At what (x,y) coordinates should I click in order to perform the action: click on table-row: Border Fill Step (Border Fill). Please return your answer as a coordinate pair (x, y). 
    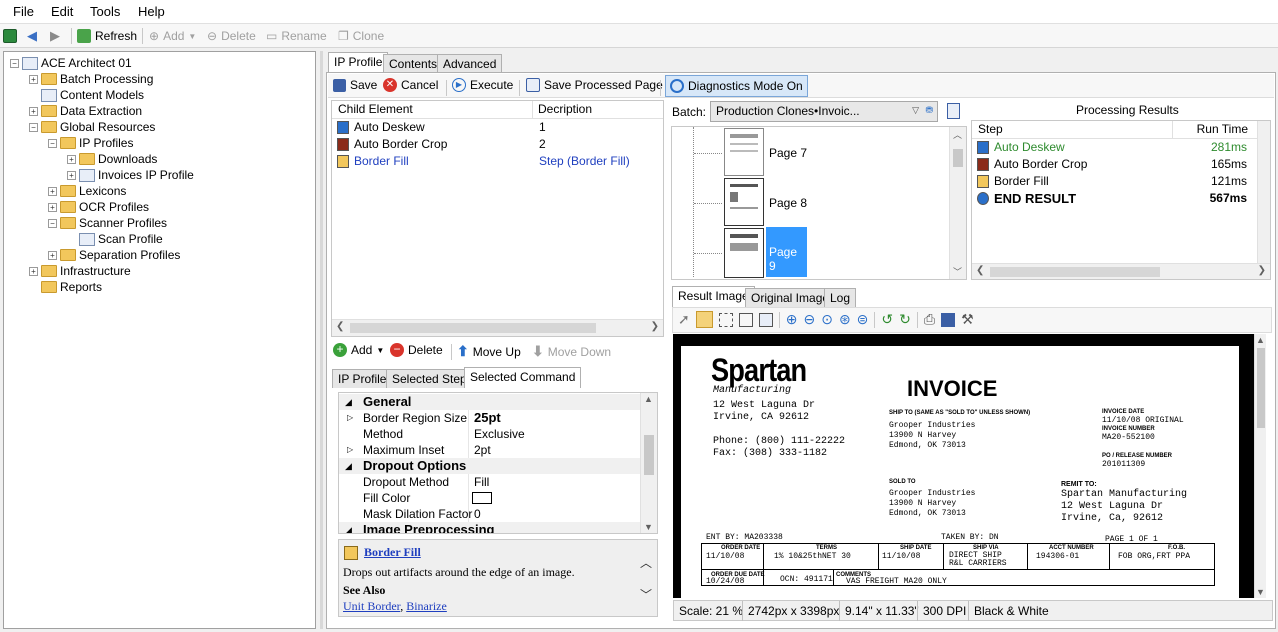
    Looking at the image, I should click on (497, 161).